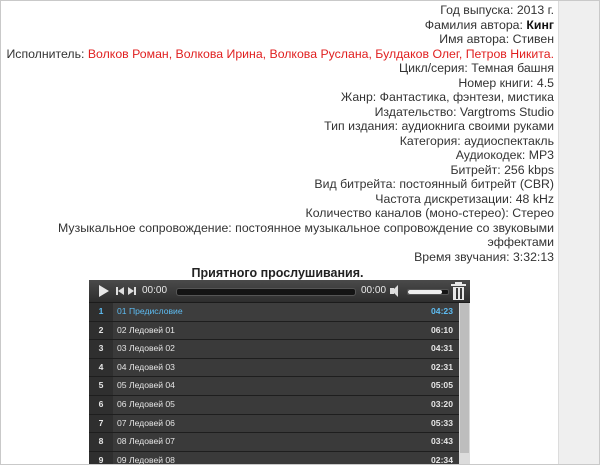  I want to click on track-title: 06 Ледовей 05, so click(146, 403).